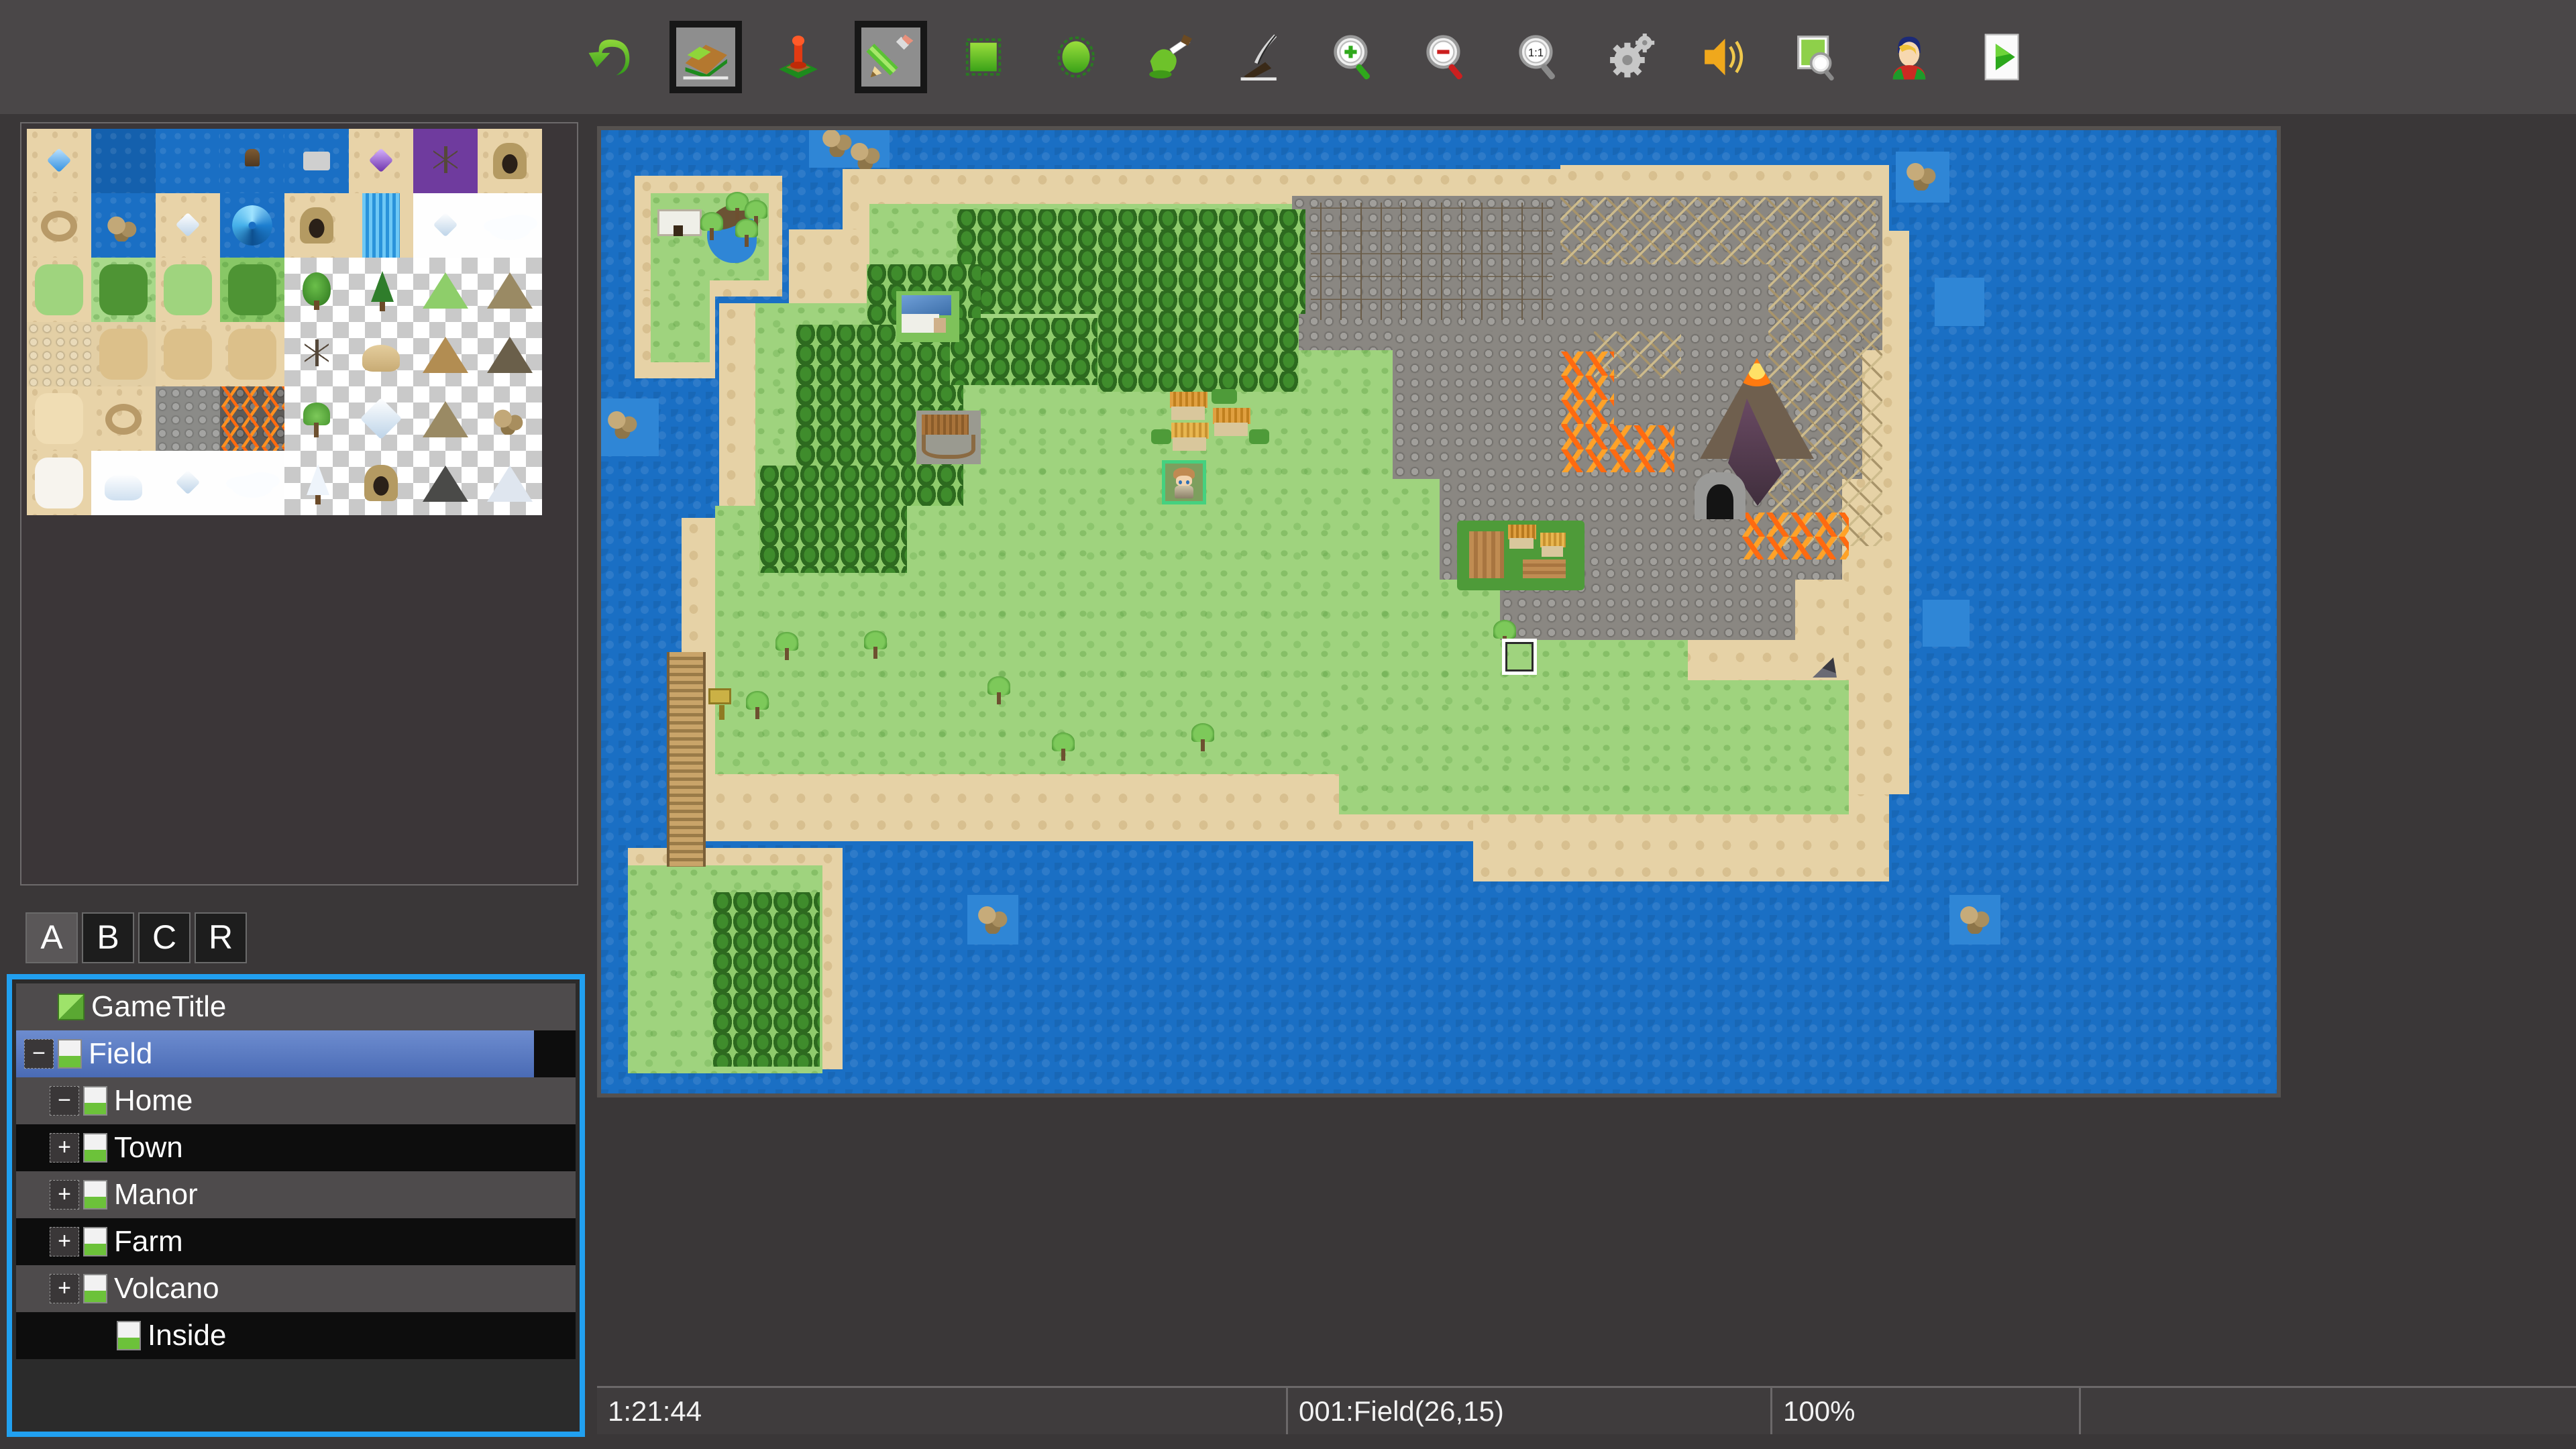  What do you see at coordinates (445, 483) in the screenshot?
I see `tile-mountain-black` at bounding box center [445, 483].